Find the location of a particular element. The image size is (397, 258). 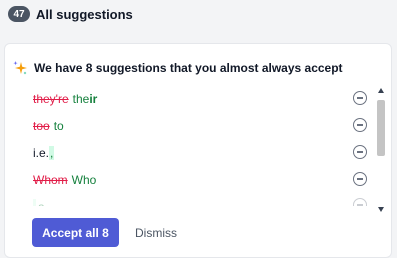

insertion-marker is located at coordinates (34, 202).